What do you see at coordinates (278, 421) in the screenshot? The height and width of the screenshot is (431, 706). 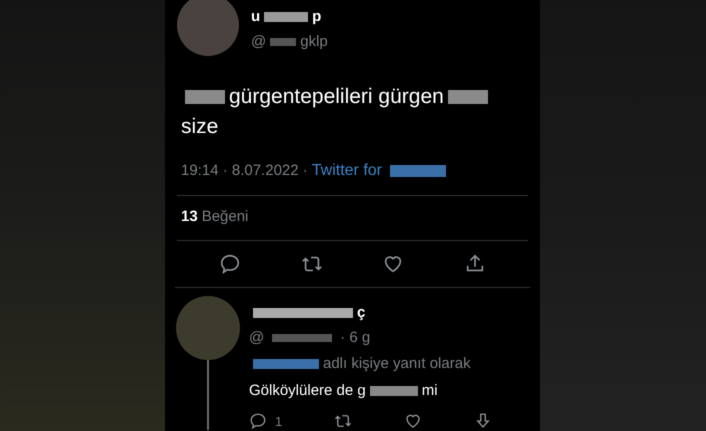 I see `reply-count: 1` at bounding box center [278, 421].